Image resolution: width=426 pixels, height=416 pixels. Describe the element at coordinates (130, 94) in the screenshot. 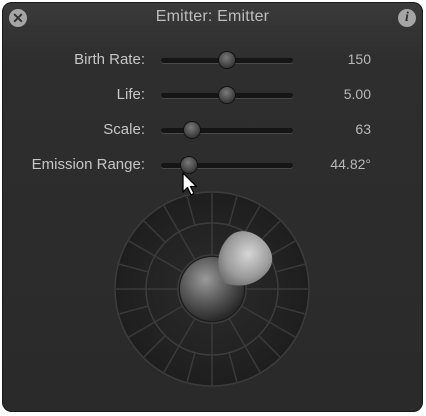

I see `life-label: Life:` at that location.